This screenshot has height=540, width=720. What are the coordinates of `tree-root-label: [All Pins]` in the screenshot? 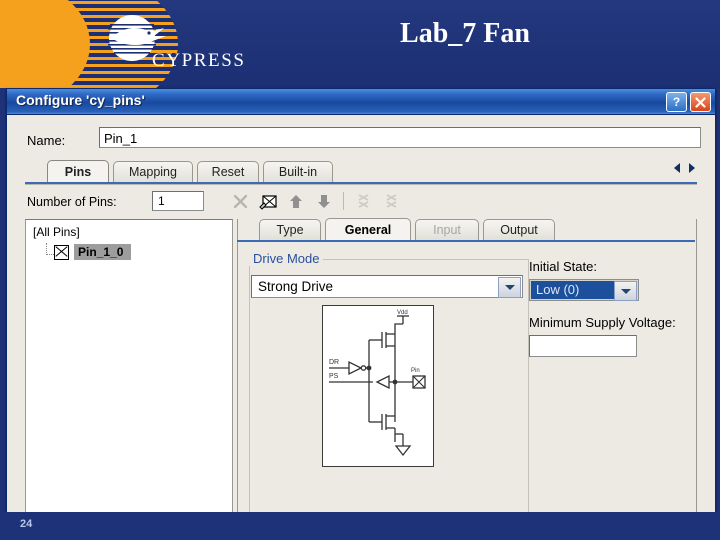 It's located at (56, 232).